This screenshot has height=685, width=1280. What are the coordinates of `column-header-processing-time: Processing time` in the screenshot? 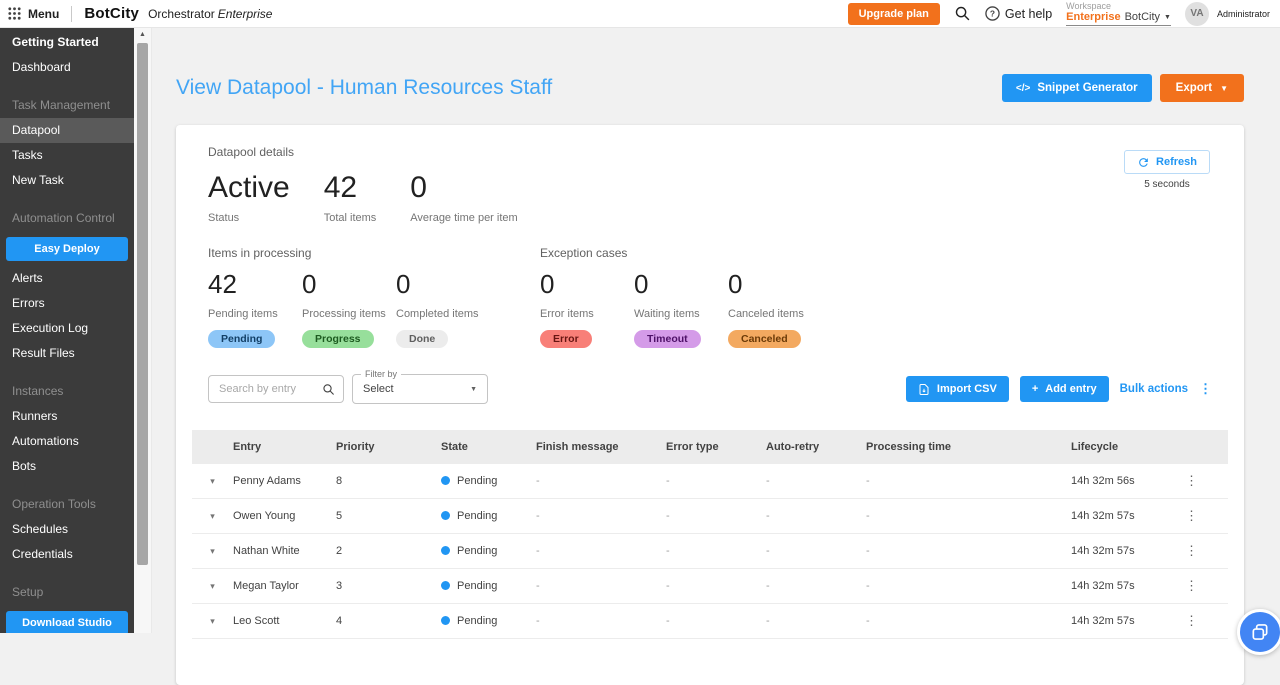 It's located at (908, 447).